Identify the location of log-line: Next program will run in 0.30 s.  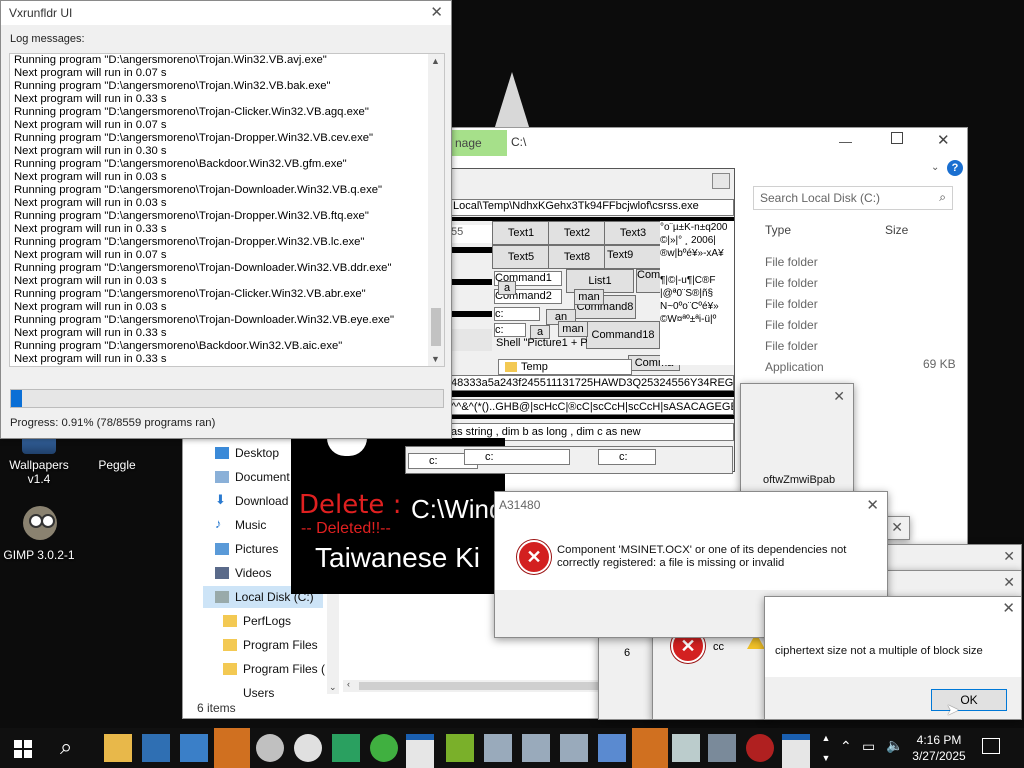
(221, 151).